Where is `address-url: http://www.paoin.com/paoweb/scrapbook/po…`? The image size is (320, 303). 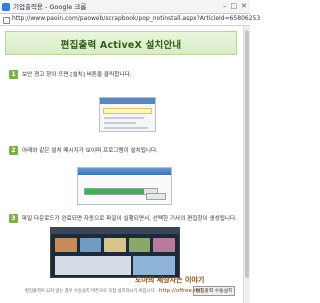
address-url: http://www.paoin.com/paoweb/scrapbook/po… is located at coordinates (136, 18).